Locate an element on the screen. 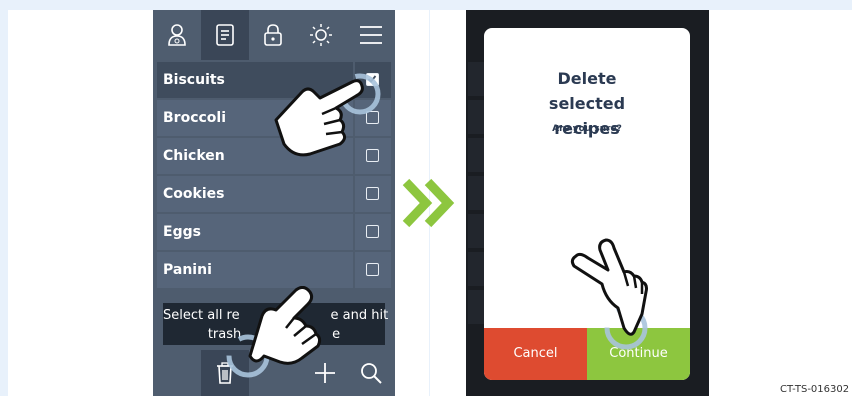 The width and height of the screenshot is (852, 396). recipe-row: Cookies is located at coordinates (274, 194).